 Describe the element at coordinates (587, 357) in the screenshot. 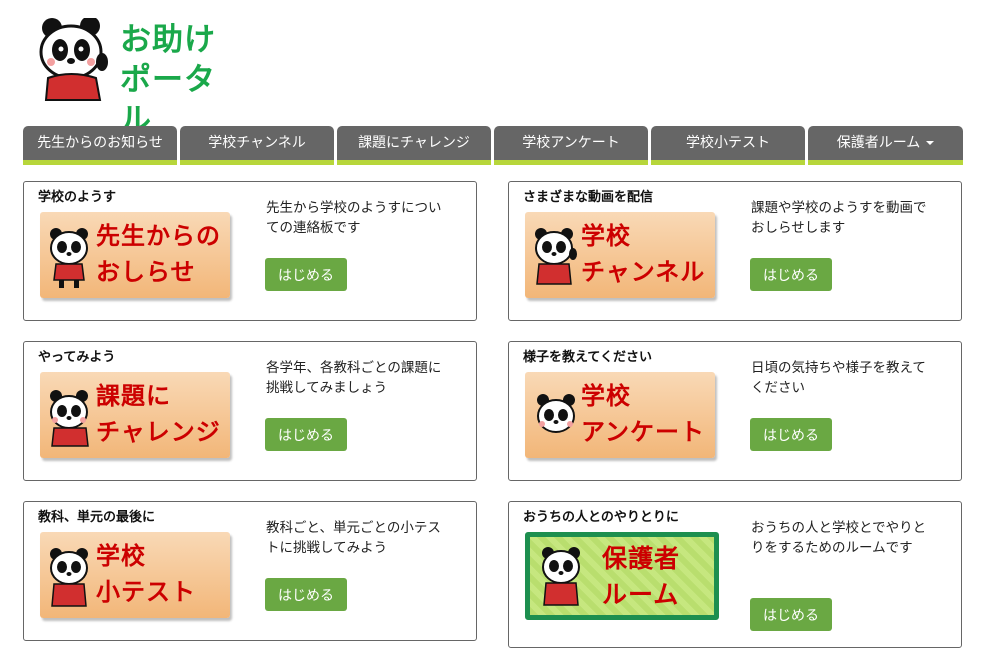

I see `card-title: 様子を教えてください` at that location.